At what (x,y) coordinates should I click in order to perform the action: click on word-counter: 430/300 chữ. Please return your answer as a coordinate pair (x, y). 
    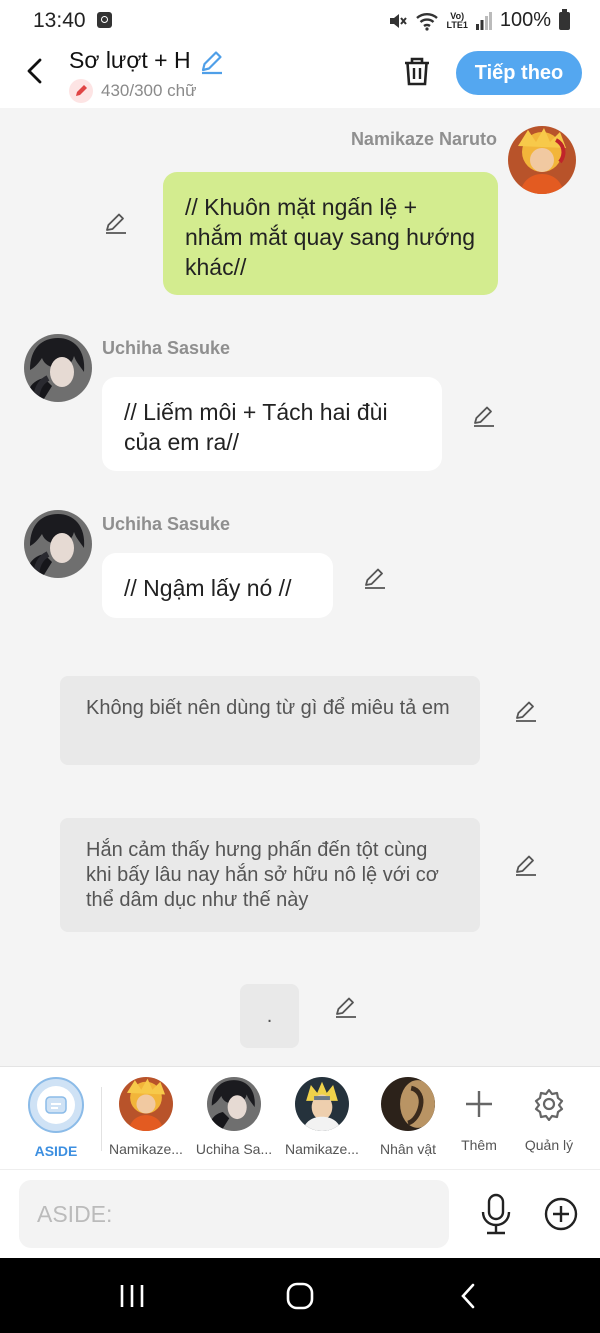
    Looking at the image, I should click on (149, 90).